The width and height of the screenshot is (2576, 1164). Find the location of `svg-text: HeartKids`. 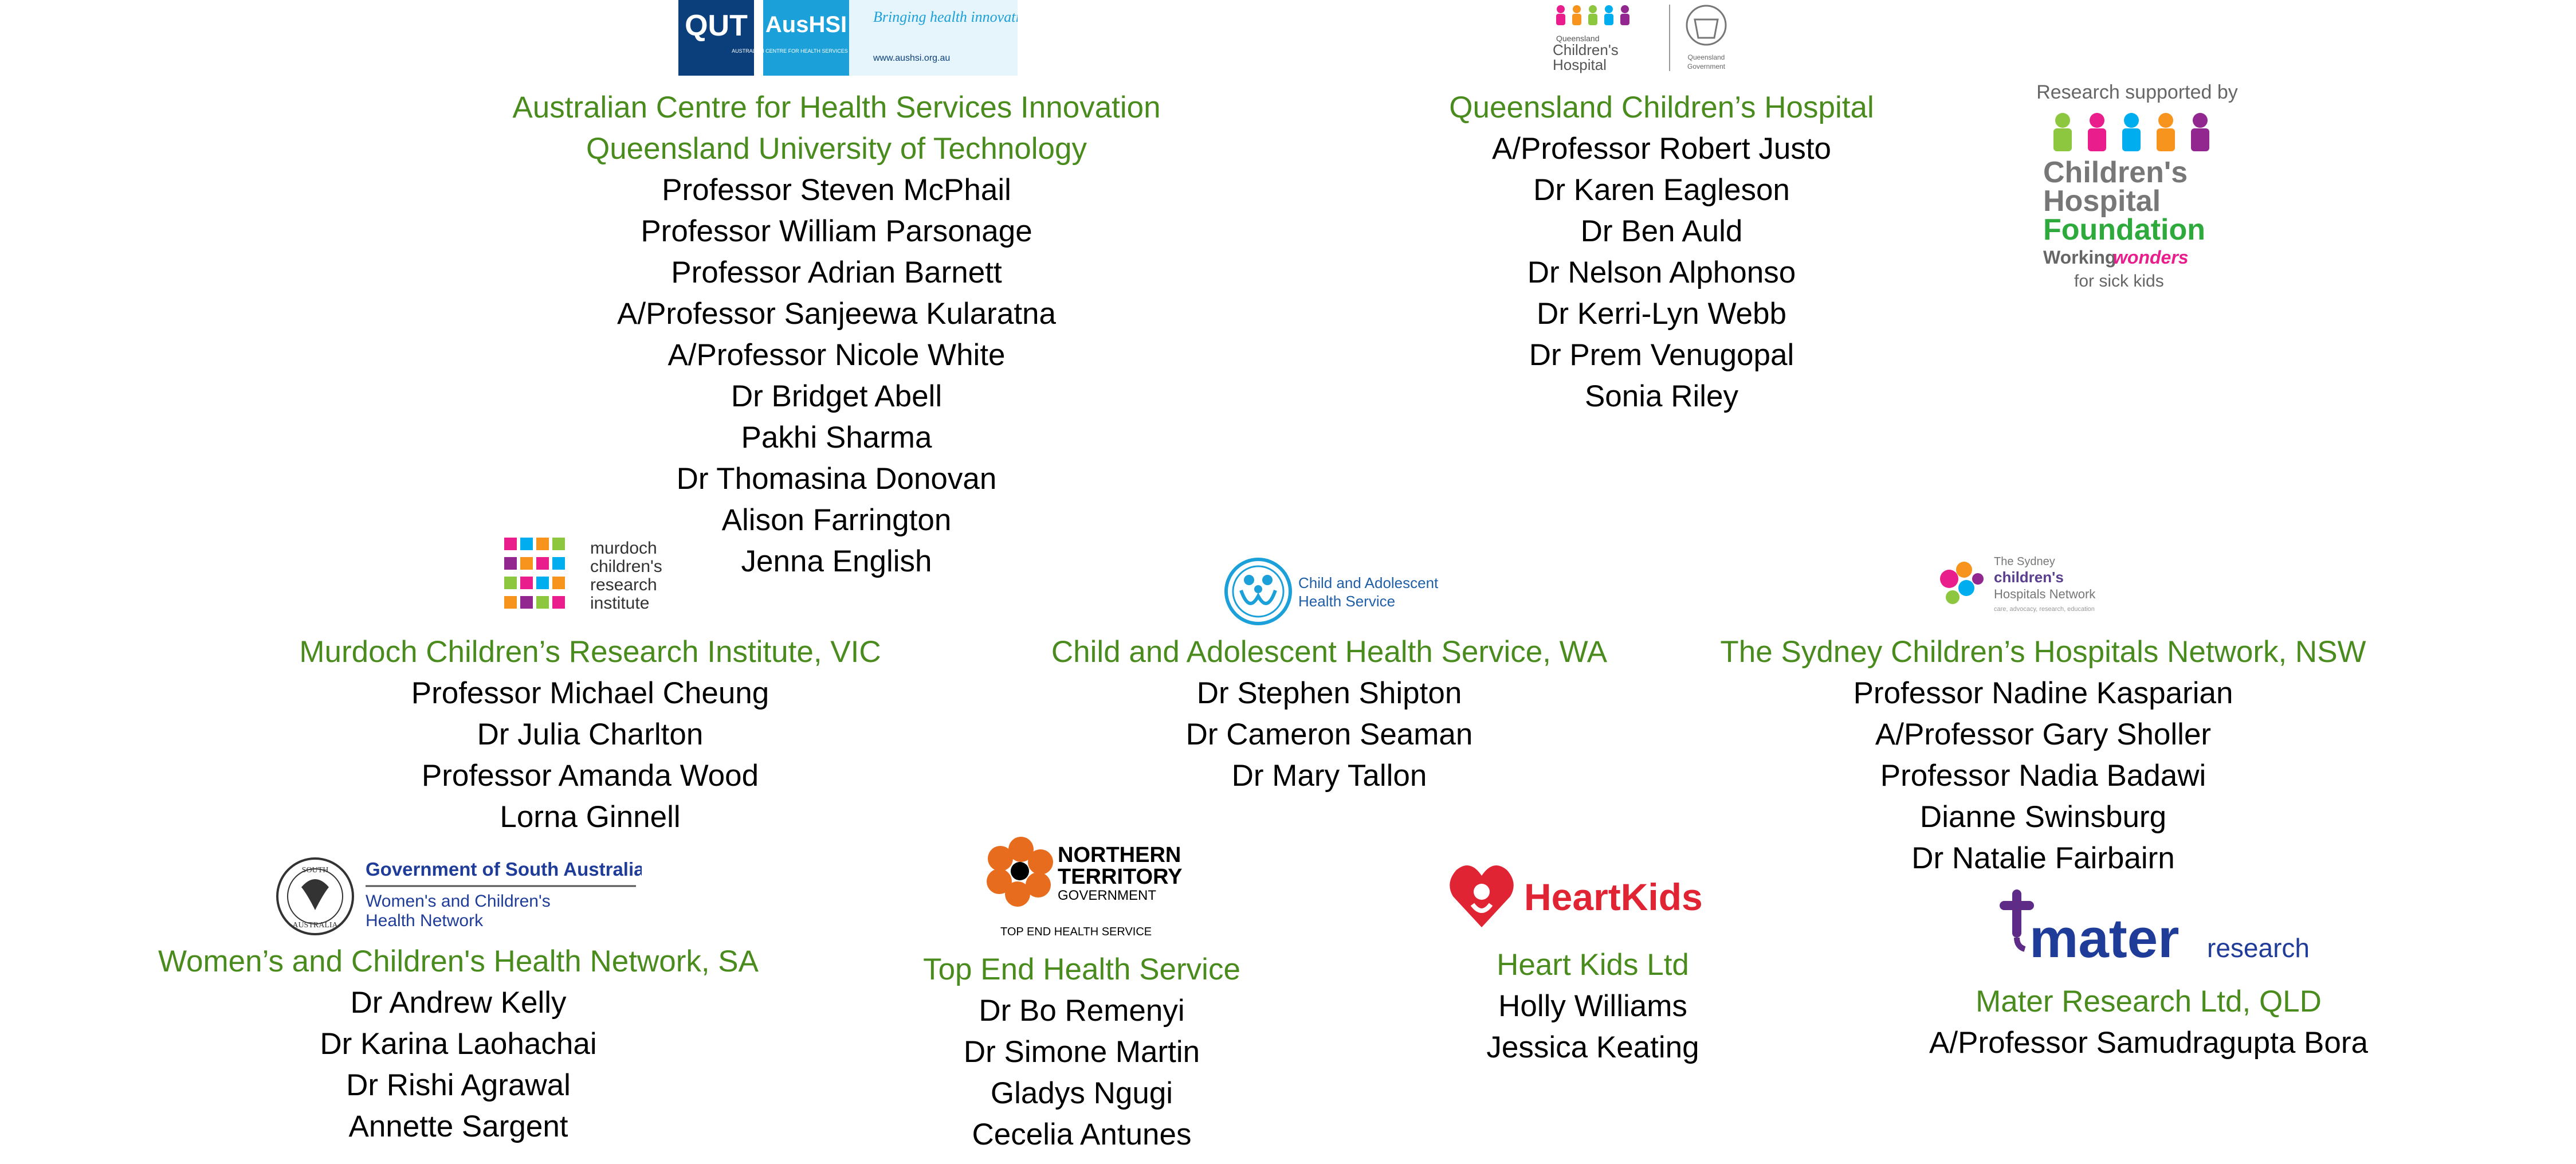

svg-text: HeartKids is located at coordinates (1614, 897).